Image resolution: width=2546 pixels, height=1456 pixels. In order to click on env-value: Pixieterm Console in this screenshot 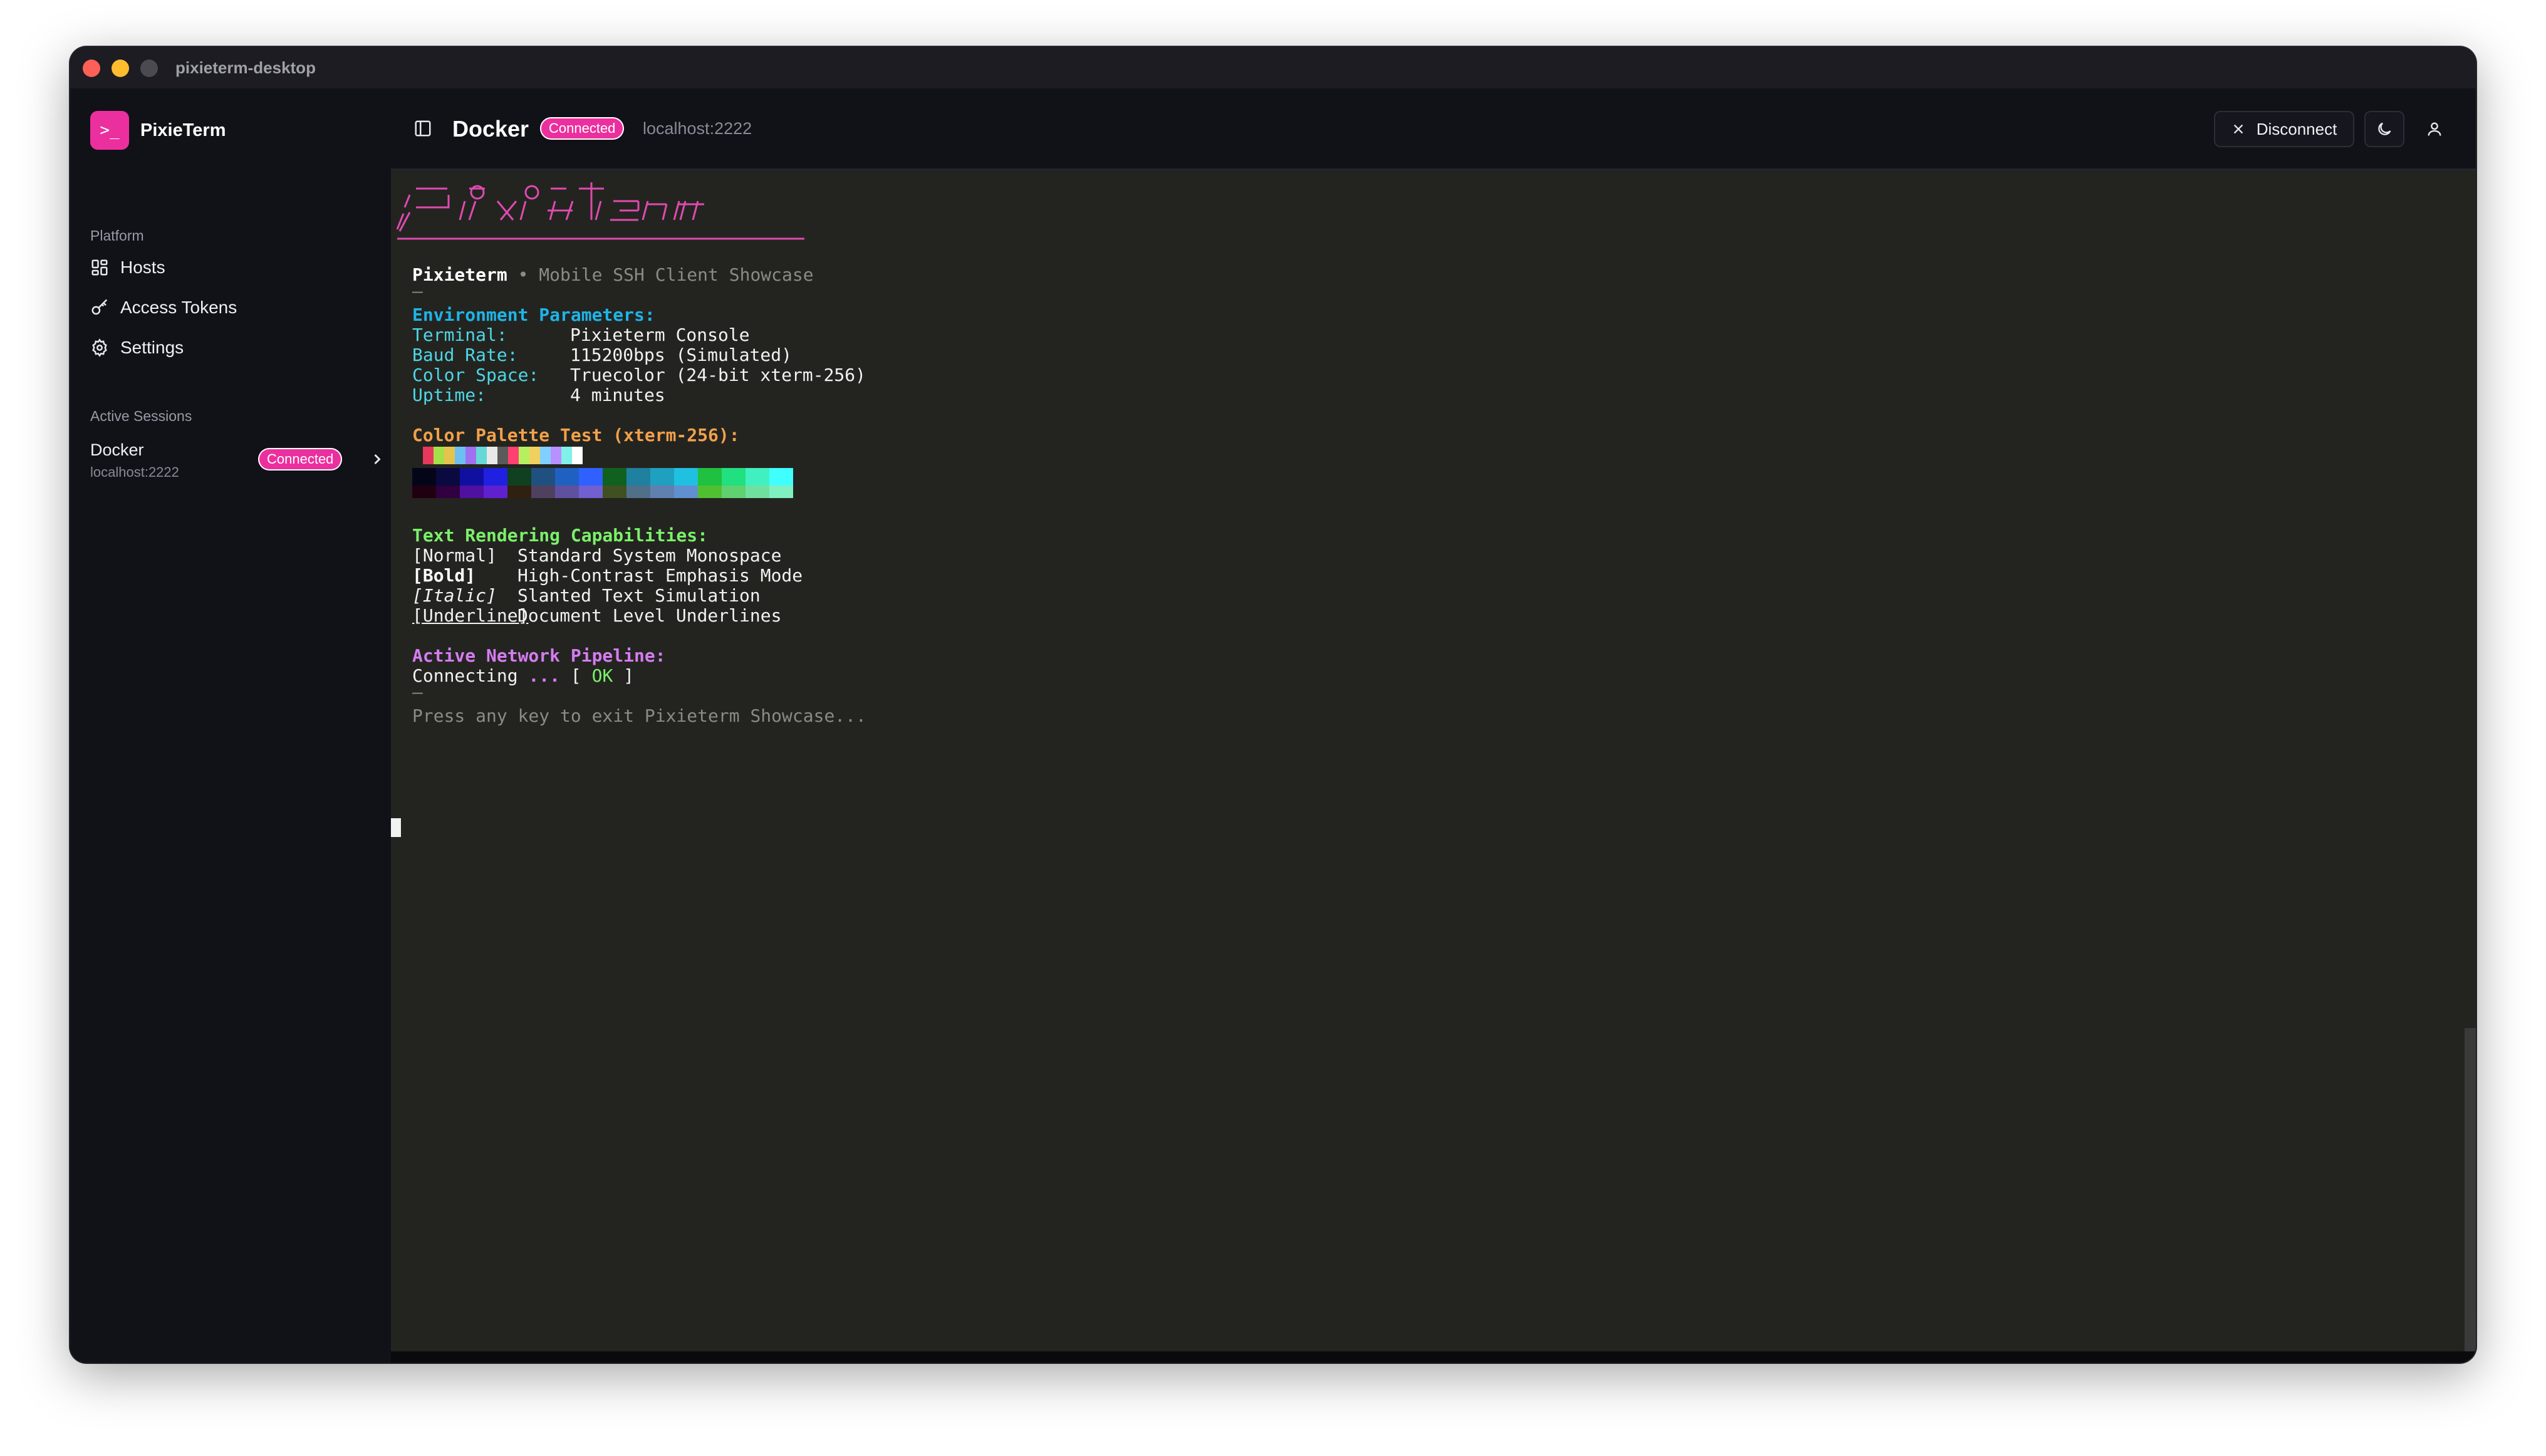, I will do `click(660, 335)`.